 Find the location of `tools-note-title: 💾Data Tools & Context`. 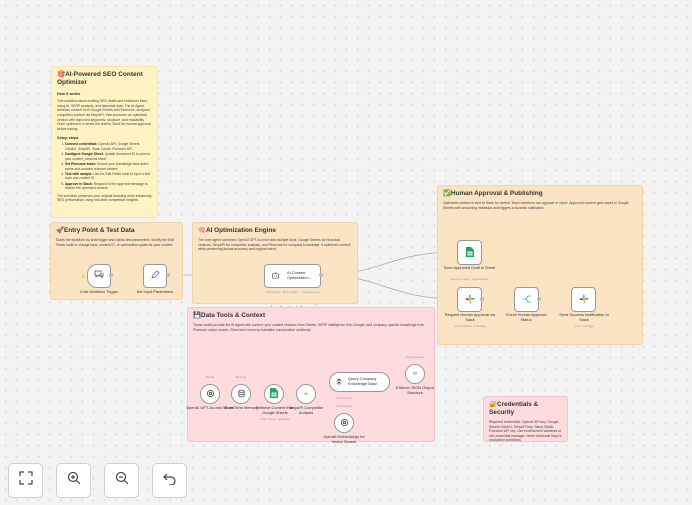

tools-note-title: 💾Data Tools & Context is located at coordinates (229, 315).